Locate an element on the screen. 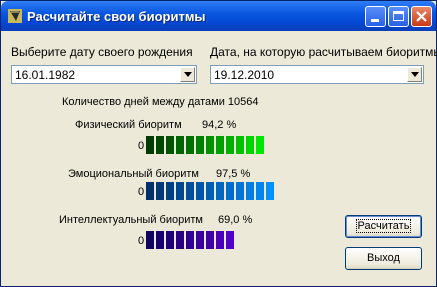 Image resolution: width=437 pixels, height=287 pixels. exit-button: Выход is located at coordinates (383, 258).